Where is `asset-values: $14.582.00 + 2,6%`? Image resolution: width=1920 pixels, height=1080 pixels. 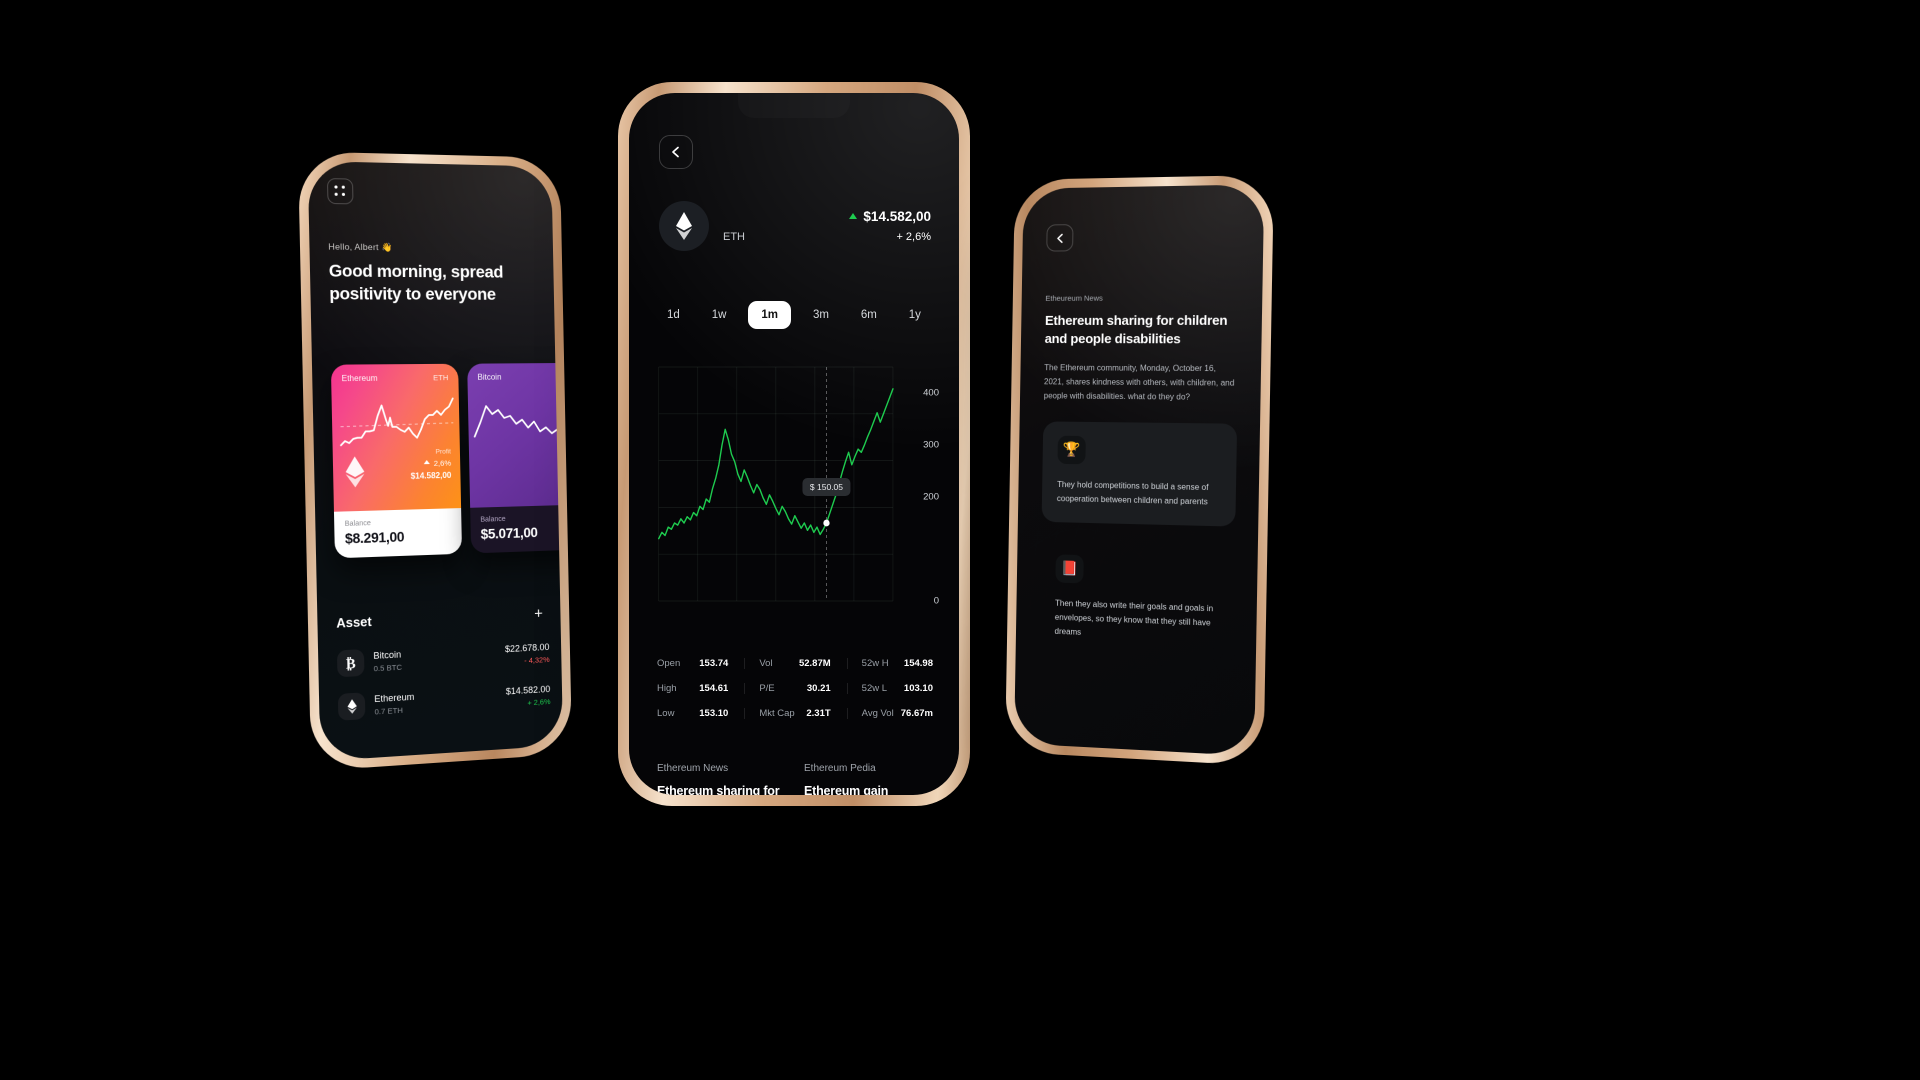 asset-values: $14.582.00 + 2,6% is located at coordinates (528, 696).